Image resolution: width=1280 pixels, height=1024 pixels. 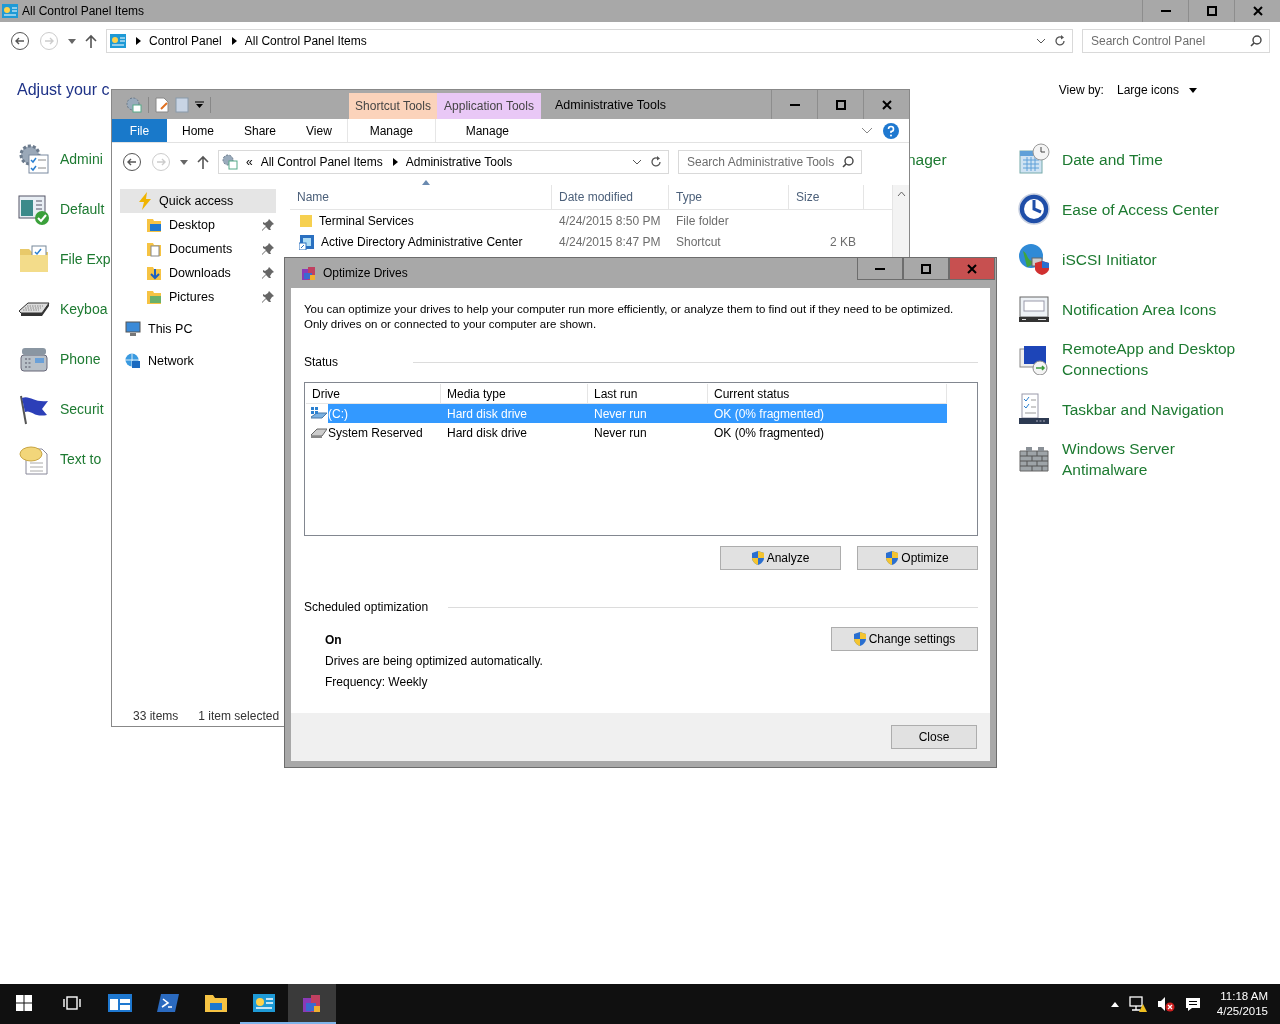 What do you see at coordinates (198, 225) in the screenshot?
I see `navigation-item: Desktop` at bounding box center [198, 225].